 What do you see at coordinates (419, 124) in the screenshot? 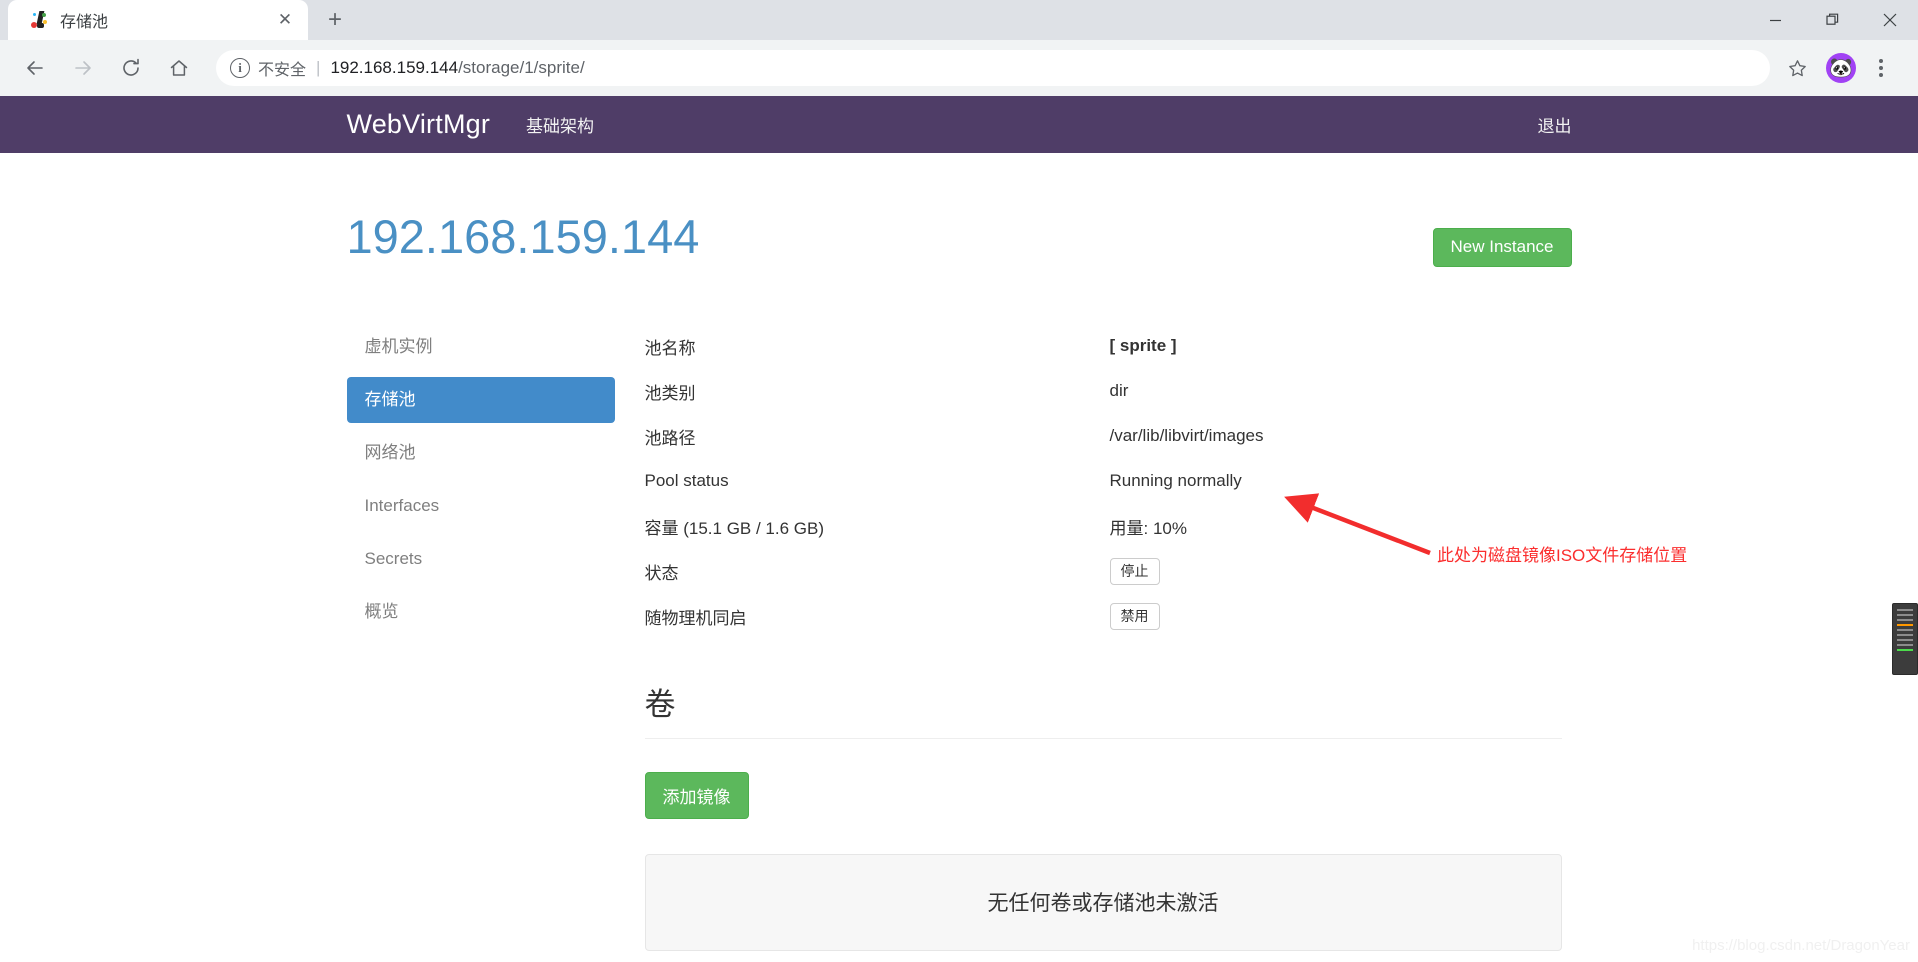
I see `app-brand: WebVirtMgr` at bounding box center [419, 124].